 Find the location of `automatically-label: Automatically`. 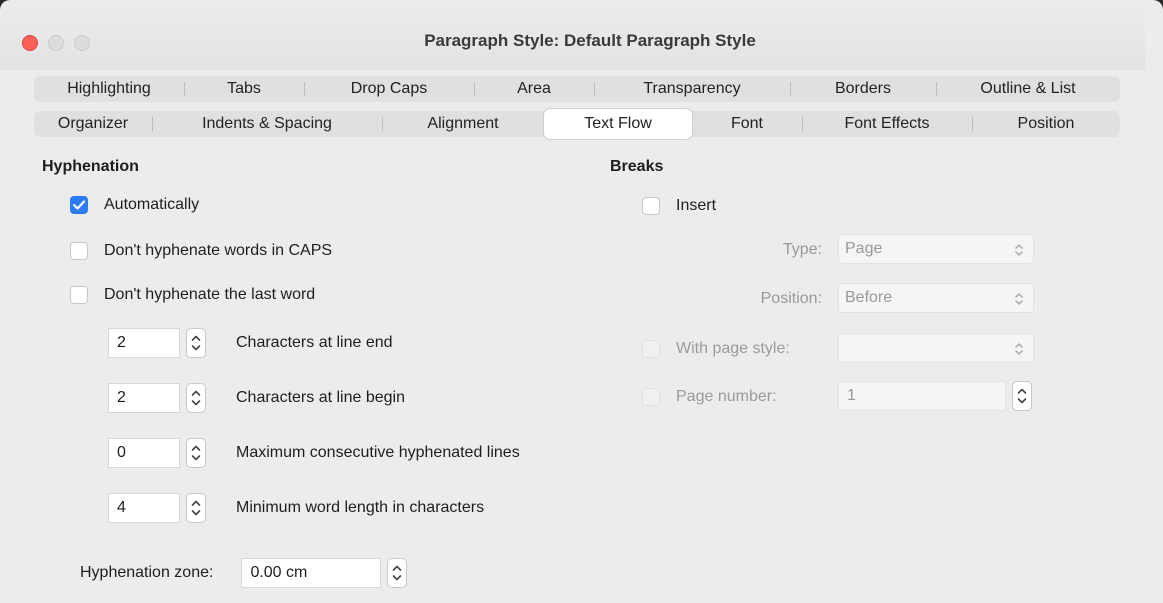

automatically-label: Automatically is located at coordinates (152, 204).